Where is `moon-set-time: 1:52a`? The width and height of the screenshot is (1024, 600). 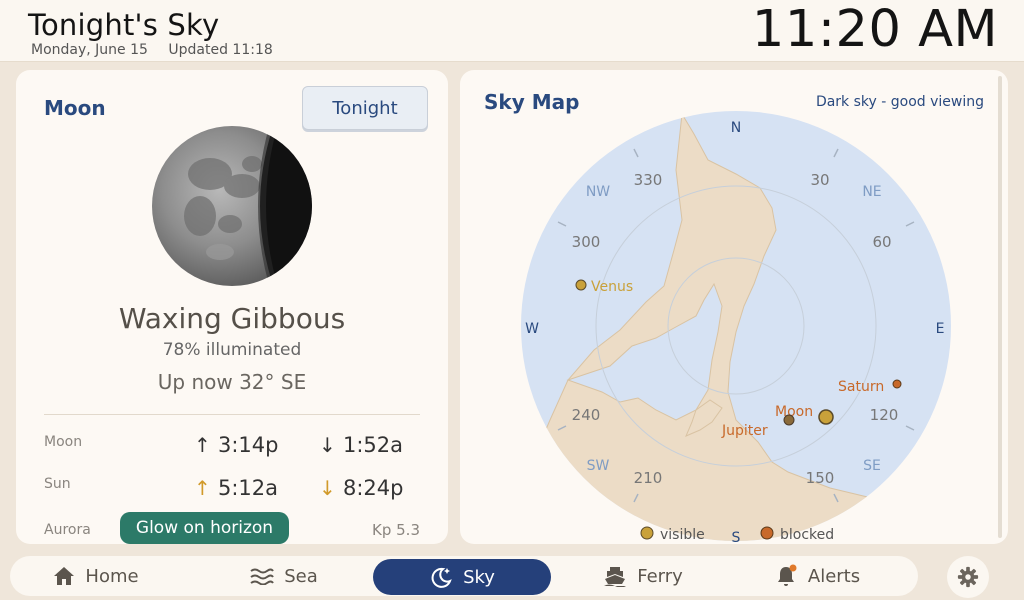 moon-set-time: 1:52a is located at coordinates (373, 445).